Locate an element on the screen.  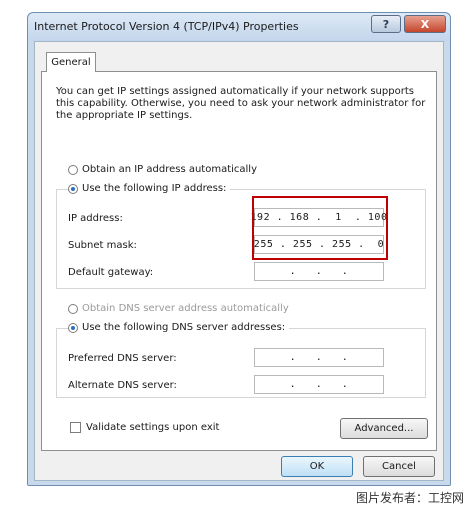
preferred-dns-label: Preferred DNS server: is located at coordinates (122, 358).